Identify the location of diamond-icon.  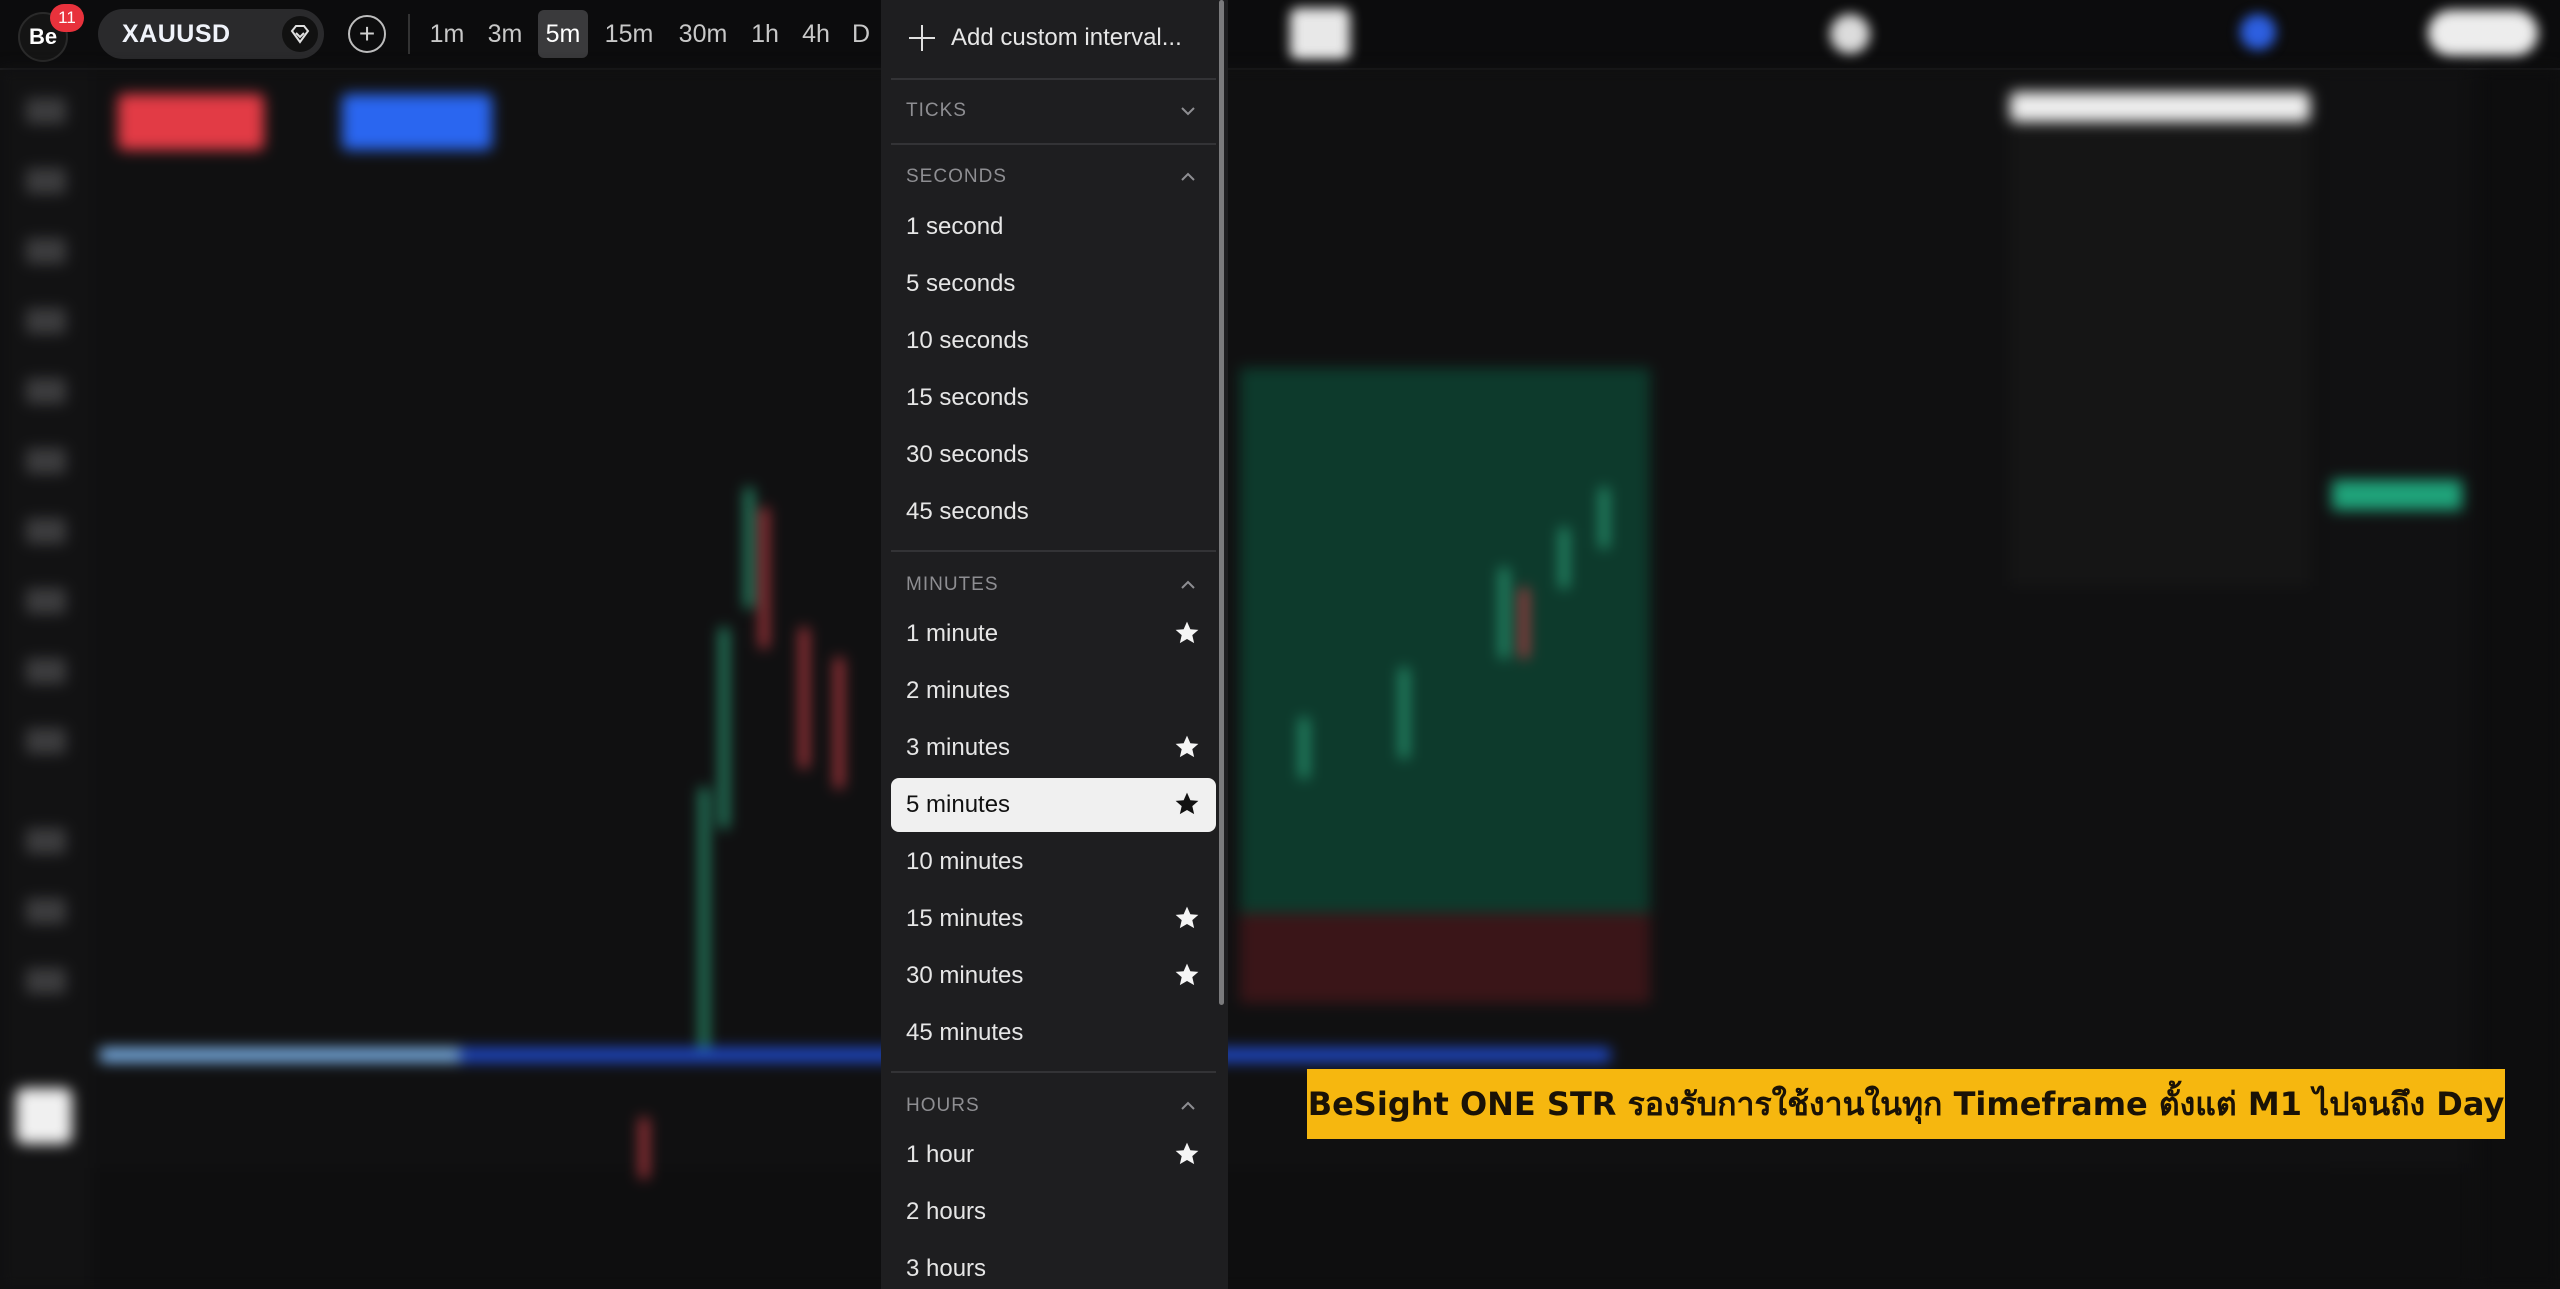
(300, 34).